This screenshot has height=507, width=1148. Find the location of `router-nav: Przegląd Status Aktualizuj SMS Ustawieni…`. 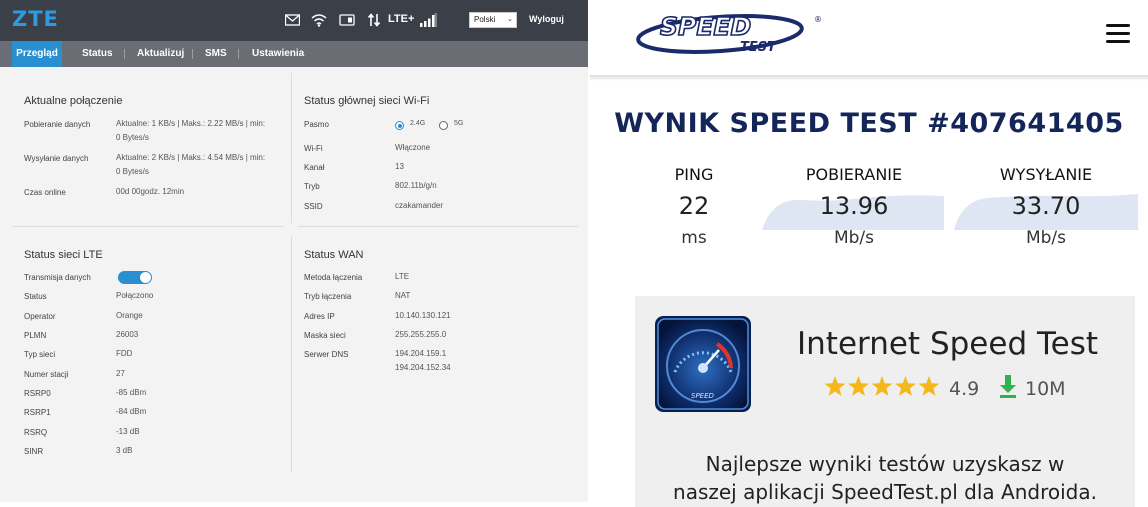

router-nav: Przegląd Status Aktualizuj SMS Ustawieni… is located at coordinates (294, 54).